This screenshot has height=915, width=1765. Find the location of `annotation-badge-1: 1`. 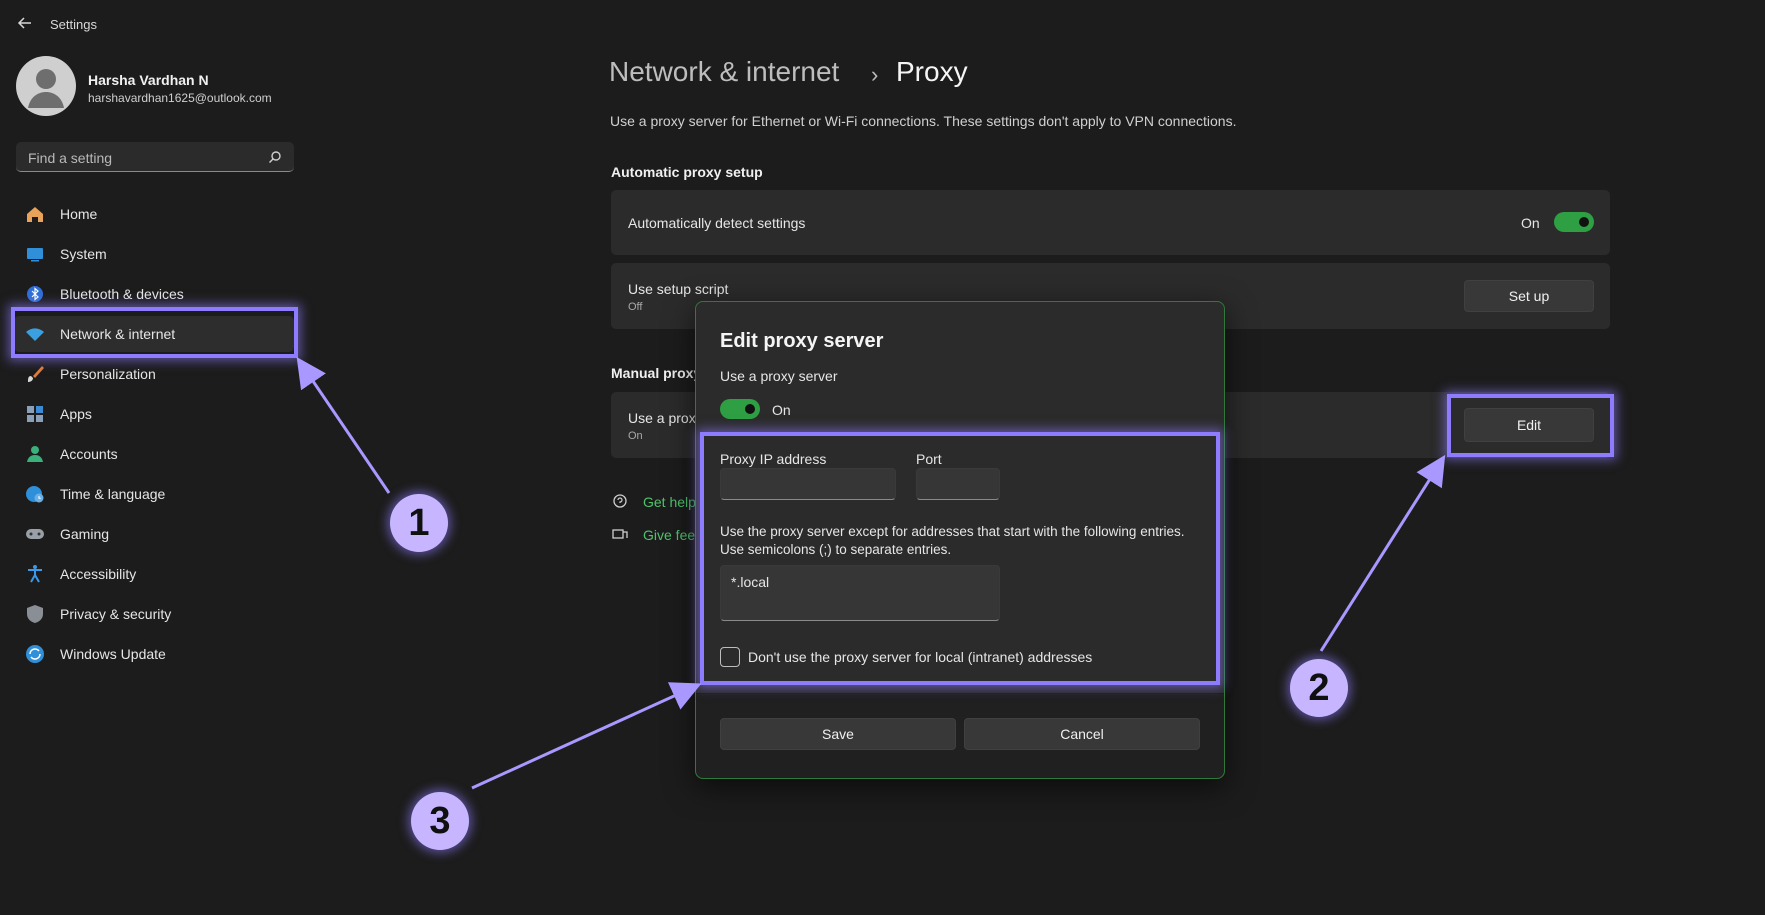

annotation-badge-1: 1 is located at coordinates (419, 523).